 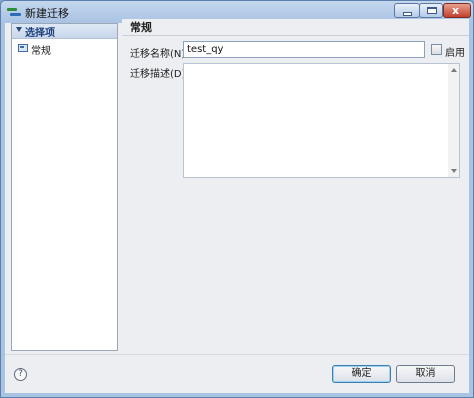 What do you see at coordinates (455, 51) in the screenshot?
I see `enable-label: 启用` at bounding box center [455, 51].